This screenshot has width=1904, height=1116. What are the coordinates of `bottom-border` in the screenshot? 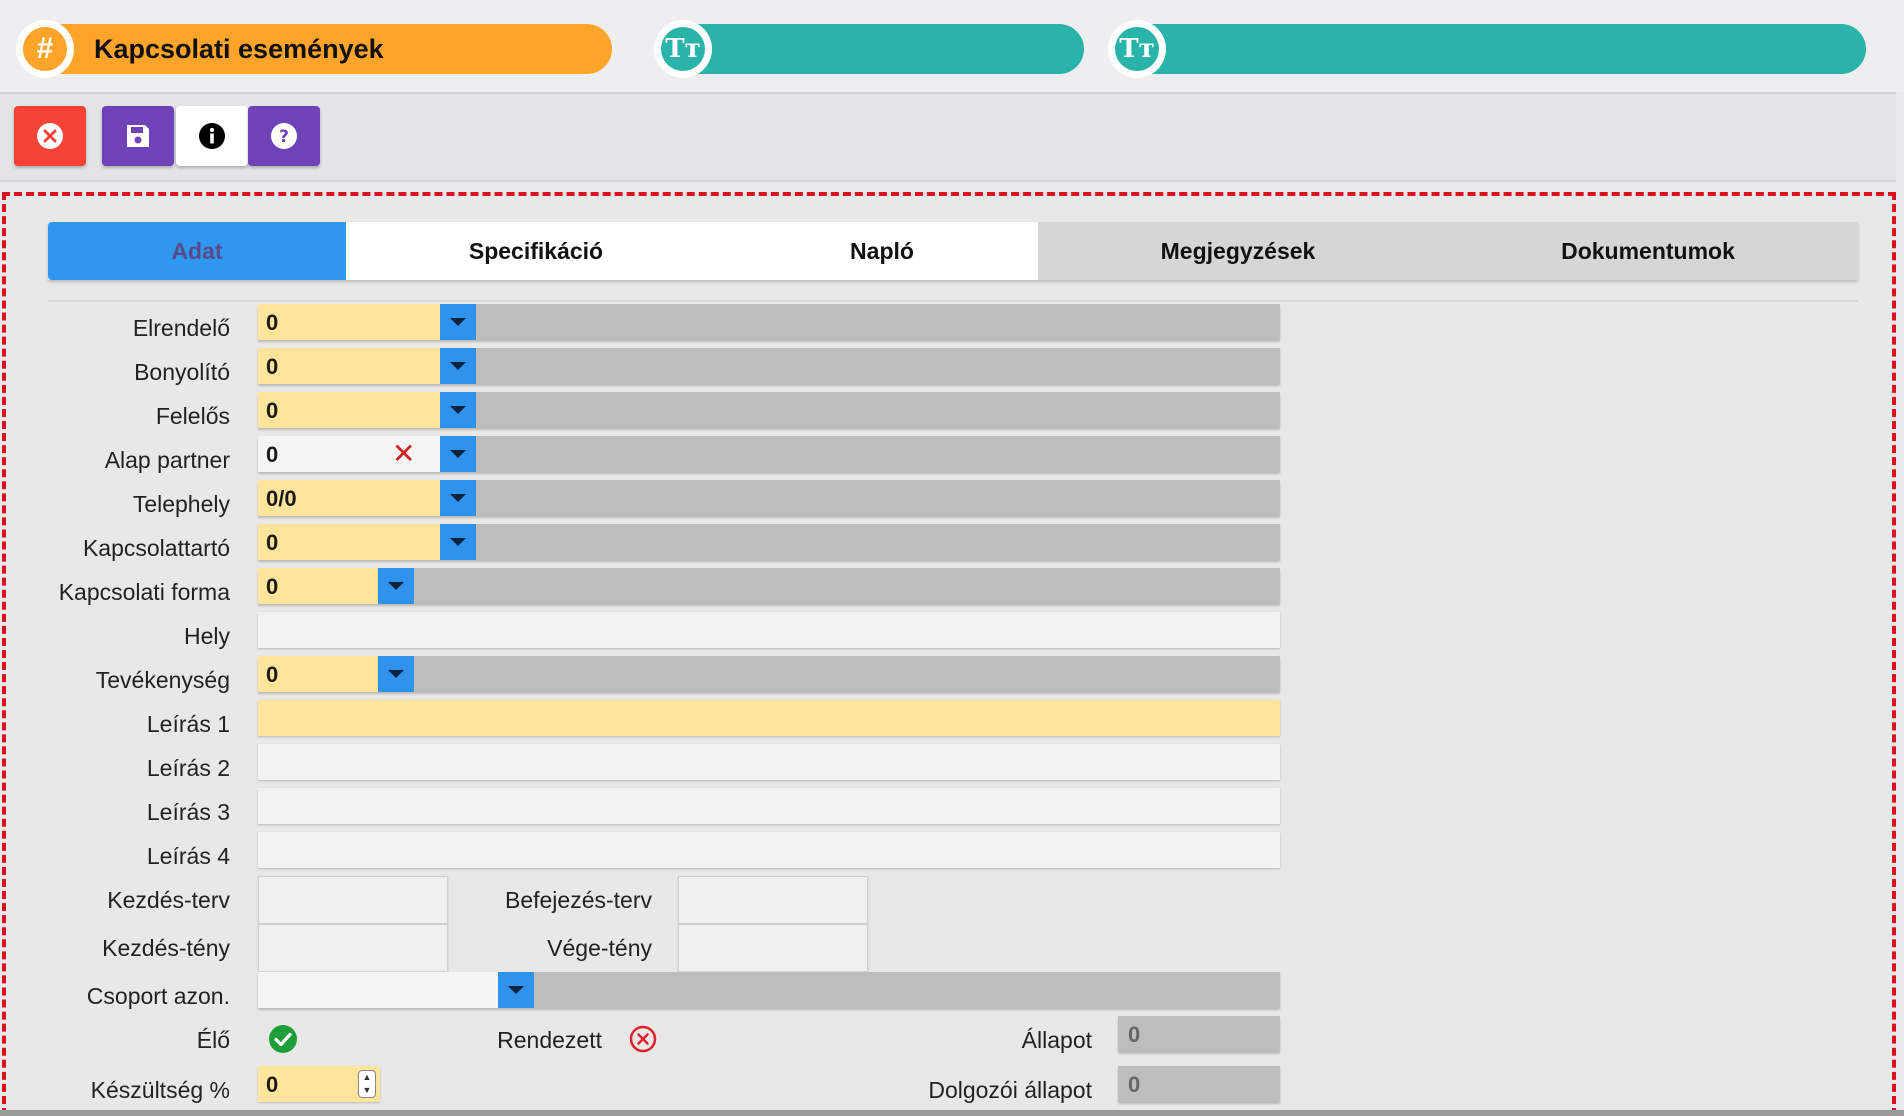 It's located at (952, 1113).